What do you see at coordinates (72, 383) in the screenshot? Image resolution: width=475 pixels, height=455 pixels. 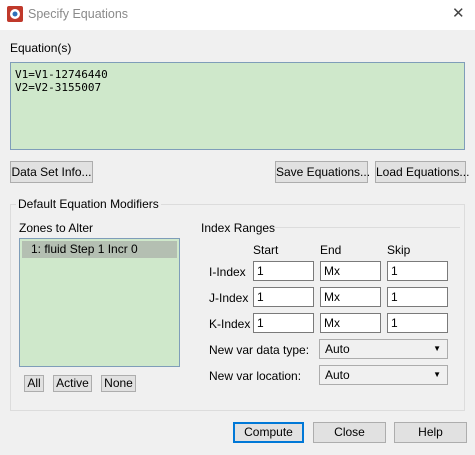 I see `active-zones-button: Active` at bounding box center [72, 383].